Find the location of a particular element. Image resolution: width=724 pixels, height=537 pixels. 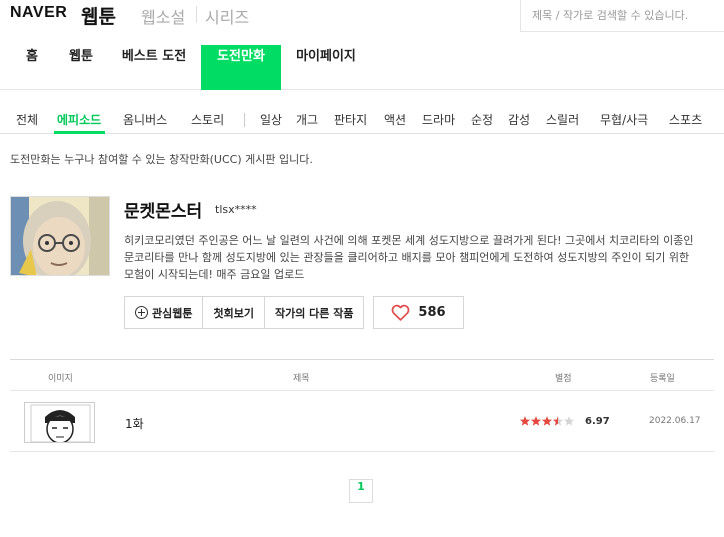

tab-episode: 에피소드 is located at coordinates (79, 119).